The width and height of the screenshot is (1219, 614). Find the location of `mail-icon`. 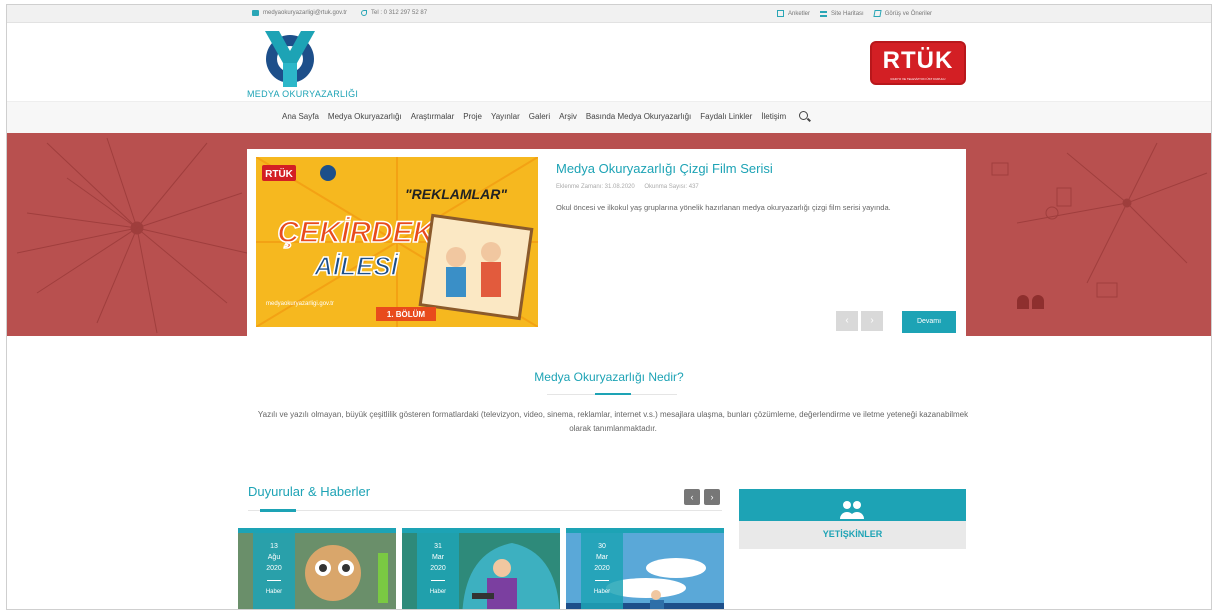

mail-icon is located at coordinates (255, 13).